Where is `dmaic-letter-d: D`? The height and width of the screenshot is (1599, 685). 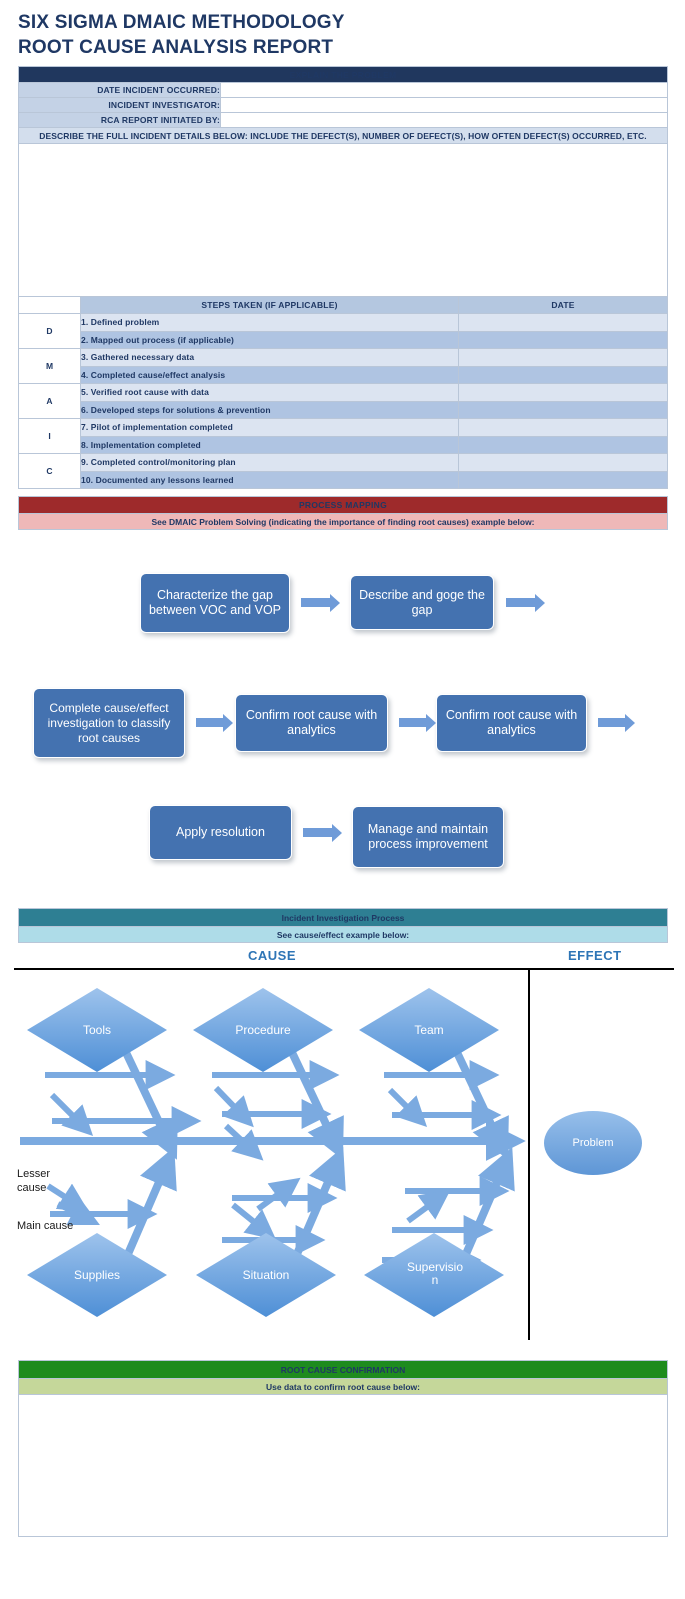 dmaic-letter-d: D is located at coordinates (49, 331).